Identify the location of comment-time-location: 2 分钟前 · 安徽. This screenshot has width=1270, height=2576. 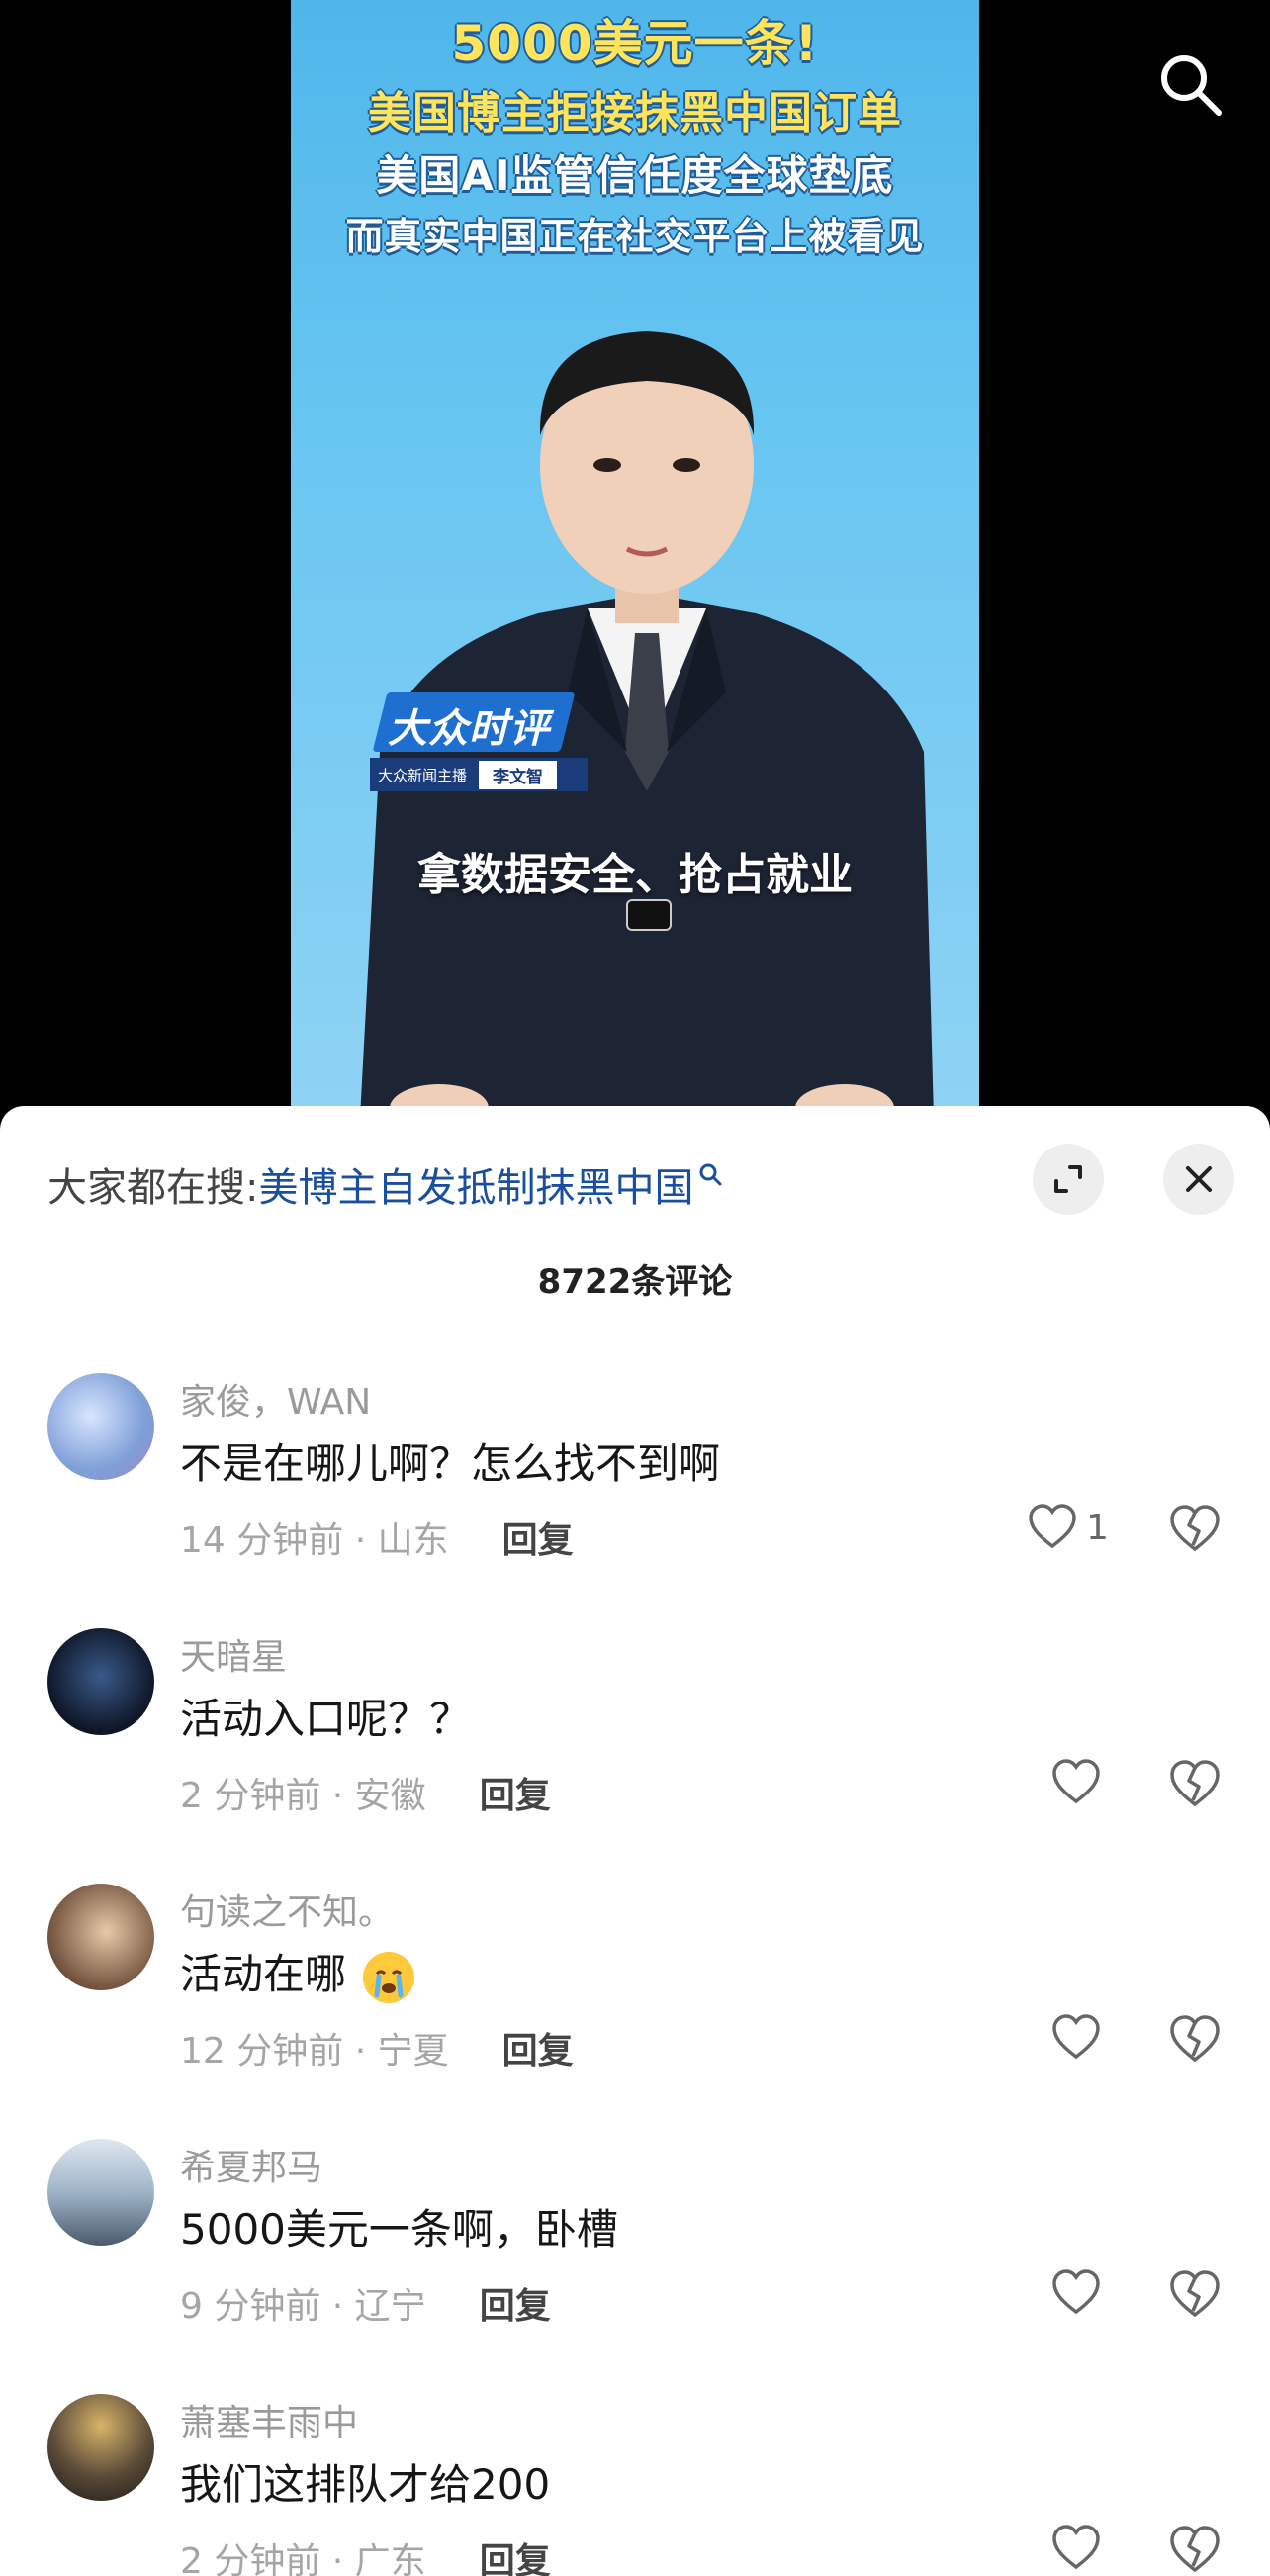
(303, 1796).